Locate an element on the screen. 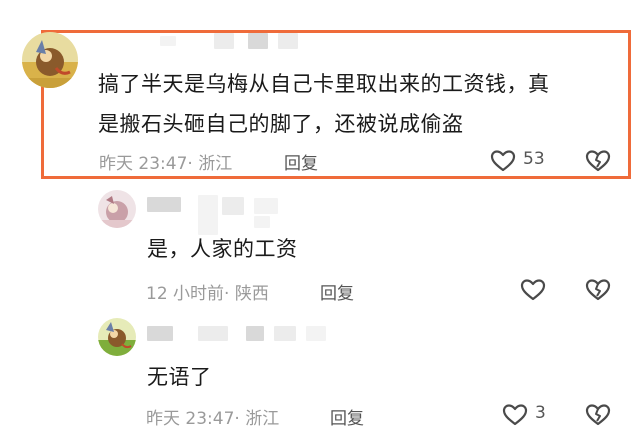 The height and width of the screenshot is (431, 640). comment-text-line-1: 搞了半天是乌梅从自己卡里取出来的工资钱，真 is located at coordinates (324, 84).